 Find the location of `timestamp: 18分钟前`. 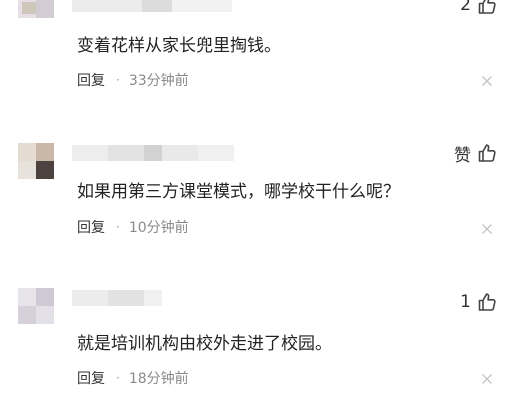

timestamp: 18分钟前 is located at coordinates (158, 379).